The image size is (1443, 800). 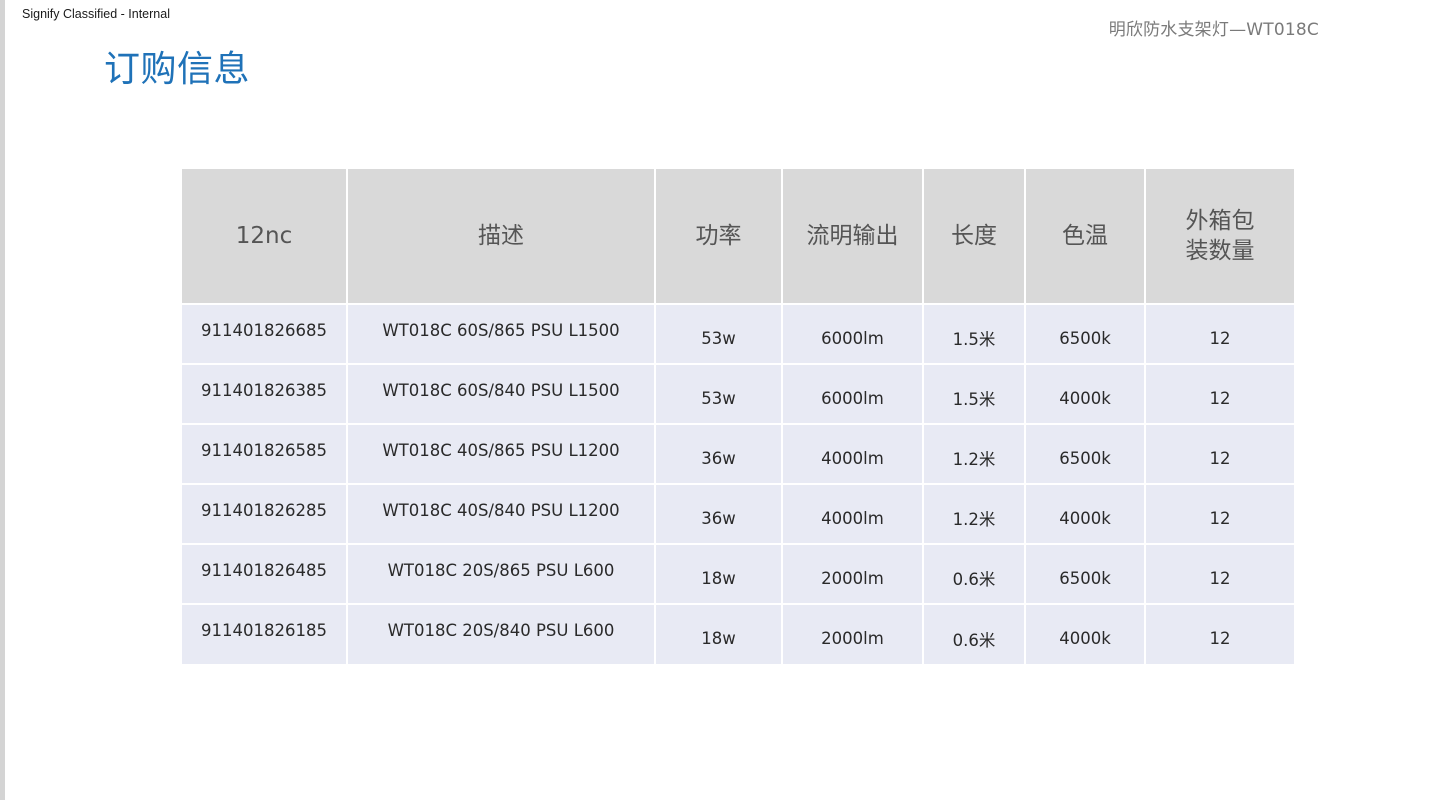 I want to click on cell-12nc: 911401826485, so click(x=265, y=574).